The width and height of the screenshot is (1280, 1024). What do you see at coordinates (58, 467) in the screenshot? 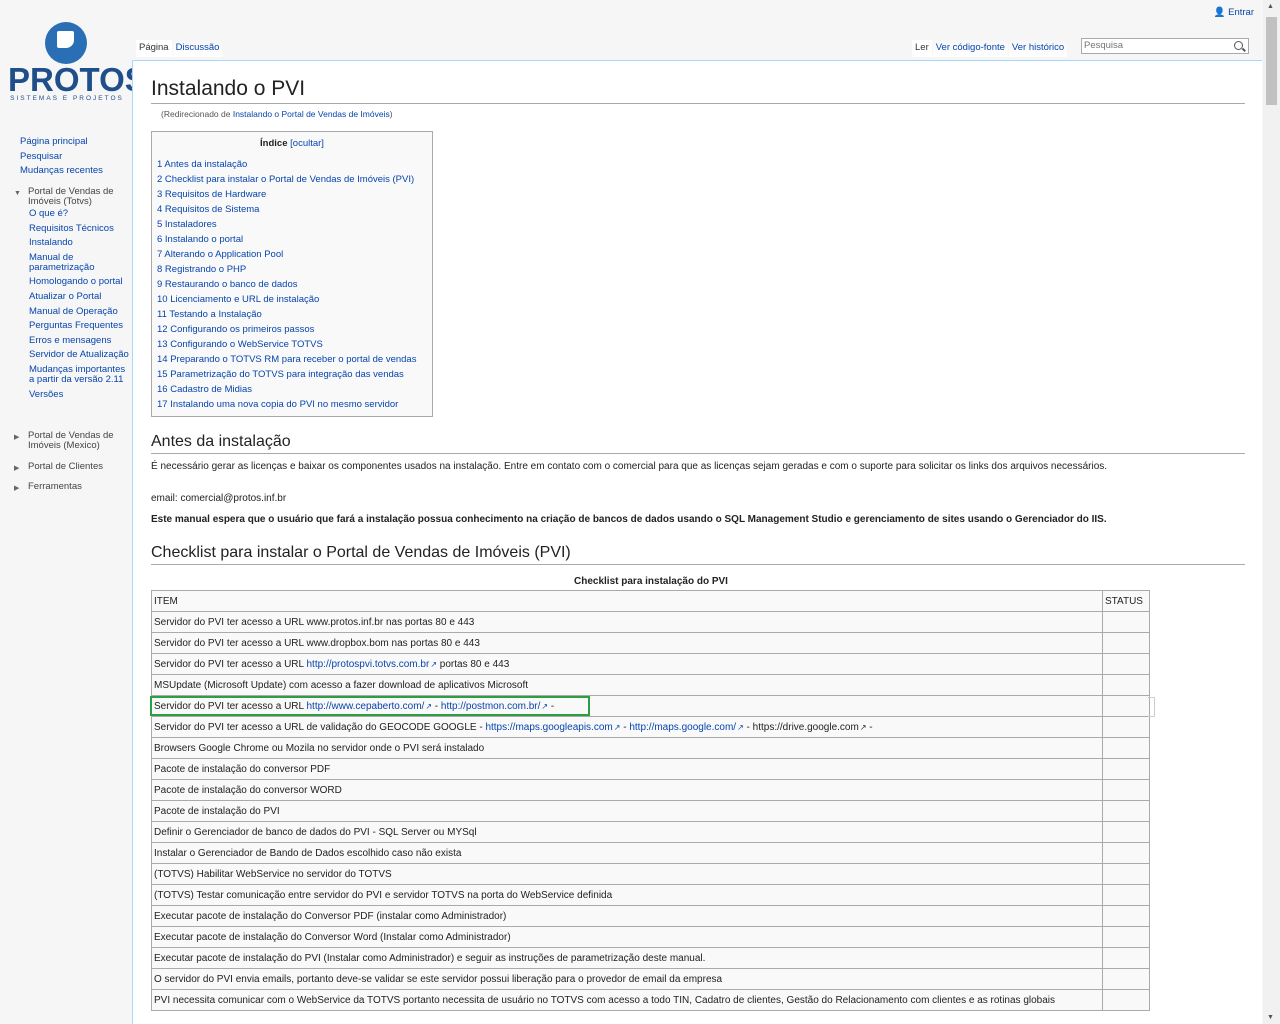
I see `sidebar-section-portal-clientes: ▶ Portal de Clientes` at bounding box center [58, 467].